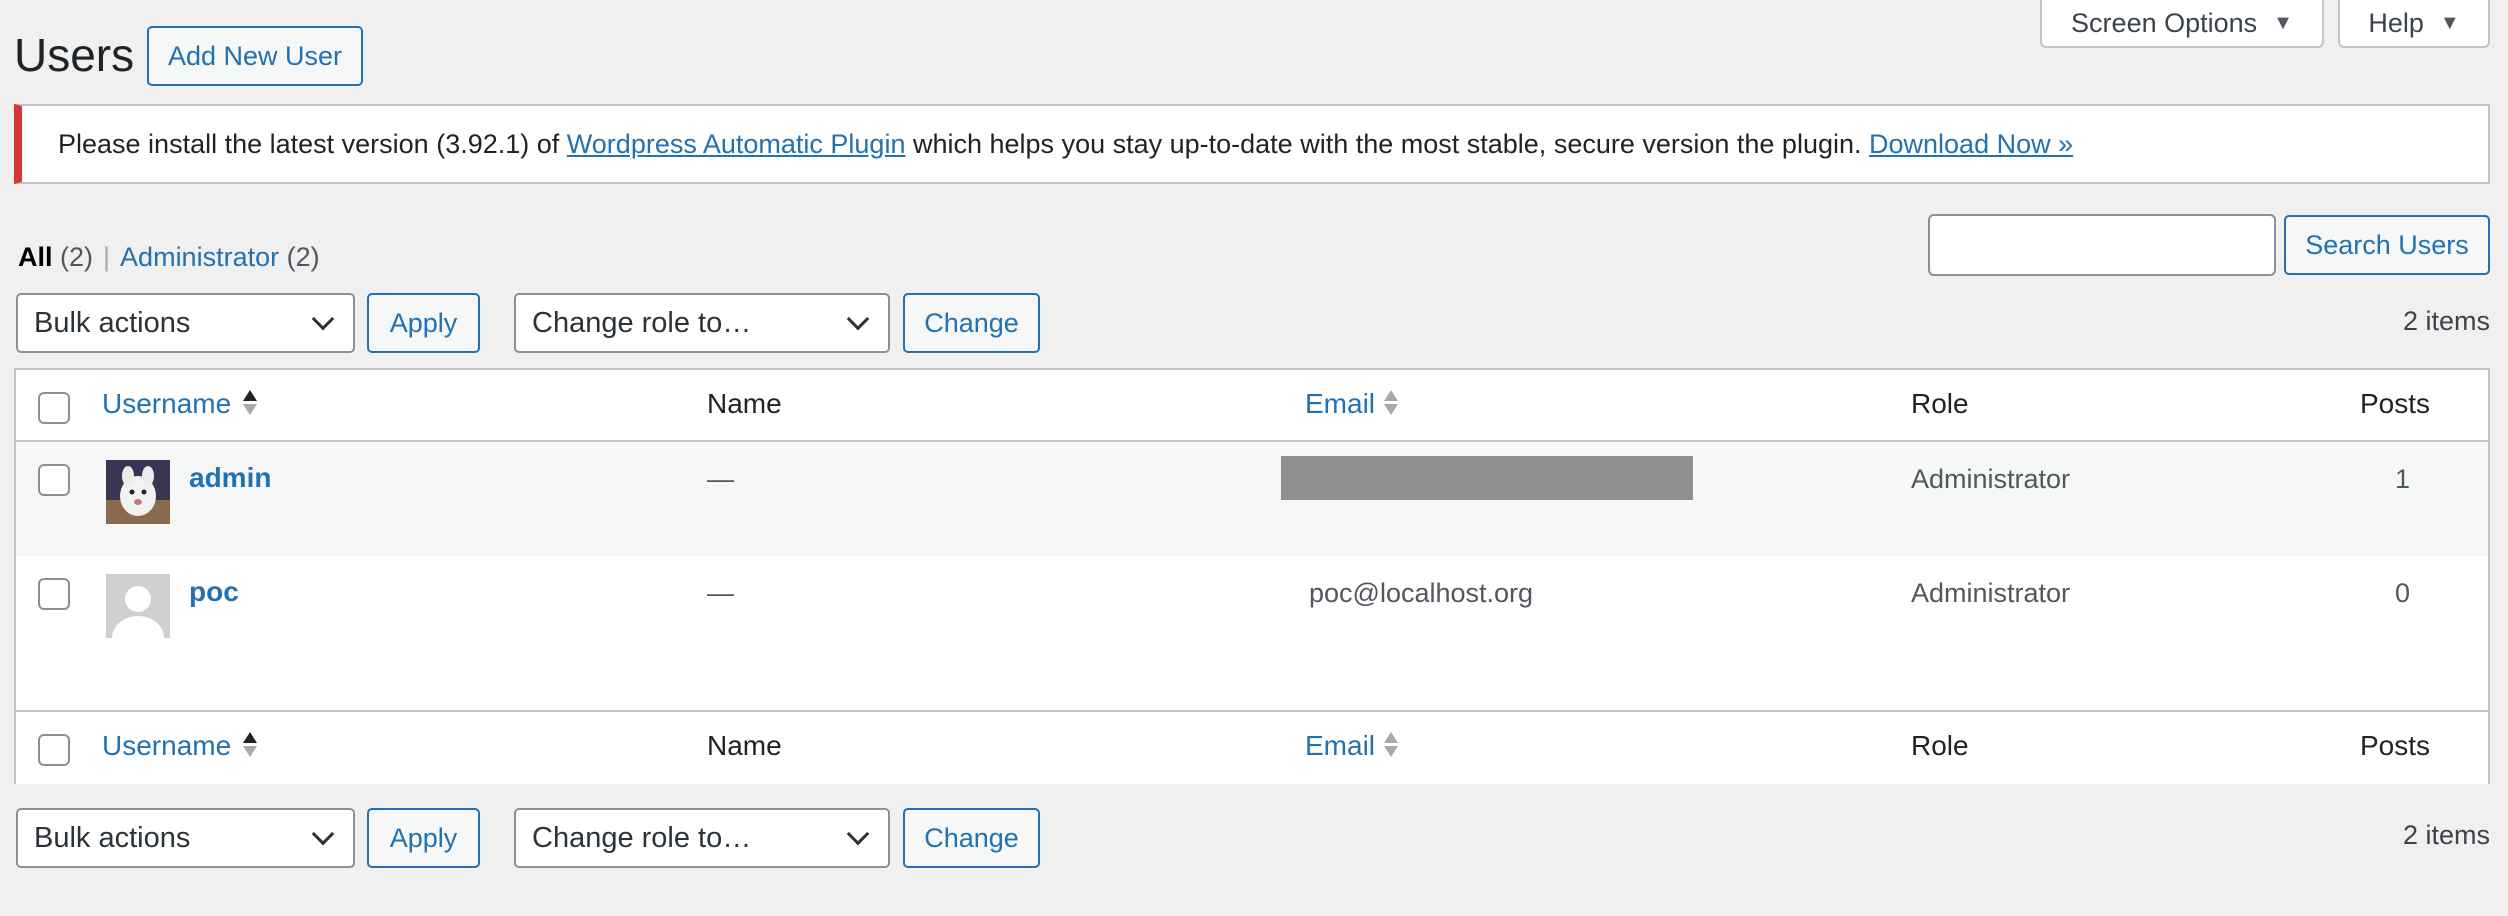 The height and width of the screenshot is (916, 2508). Describe the element at coordinates (138, 606) in the screenshot. I see `default-avatar-icon` at that location.